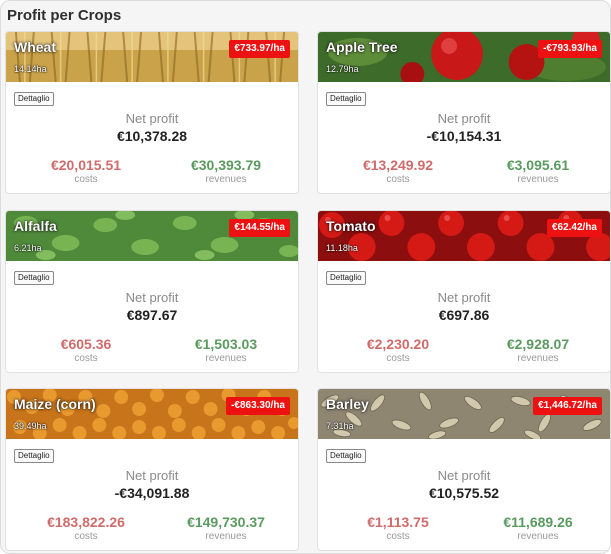  Describe the element at coordinates (64, 15) in the screenshot. I see `panel-title: Profit per Crops` at that location.